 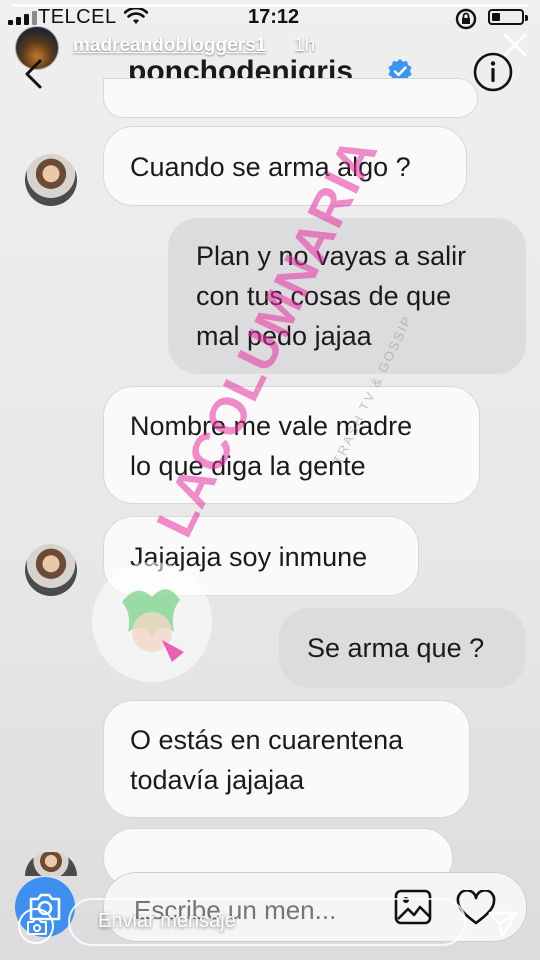 I want to click on carrier-label: TELCEL, so click(x=77, y=17).